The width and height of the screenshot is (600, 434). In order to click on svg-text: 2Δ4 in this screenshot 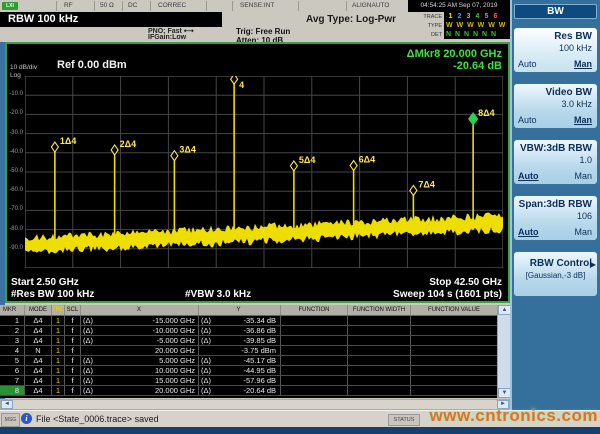, I will do `click(128, 144)`.